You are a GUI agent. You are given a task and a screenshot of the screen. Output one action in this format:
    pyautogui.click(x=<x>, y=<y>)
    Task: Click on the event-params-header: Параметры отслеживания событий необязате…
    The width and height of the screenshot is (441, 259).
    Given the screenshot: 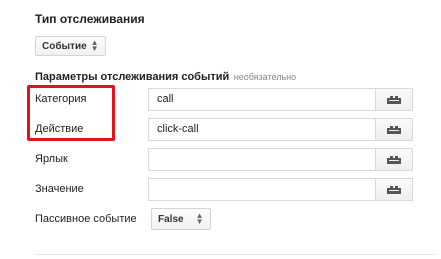 What is the action you would take?
    pyautogui.click(x=165, y=76)
    